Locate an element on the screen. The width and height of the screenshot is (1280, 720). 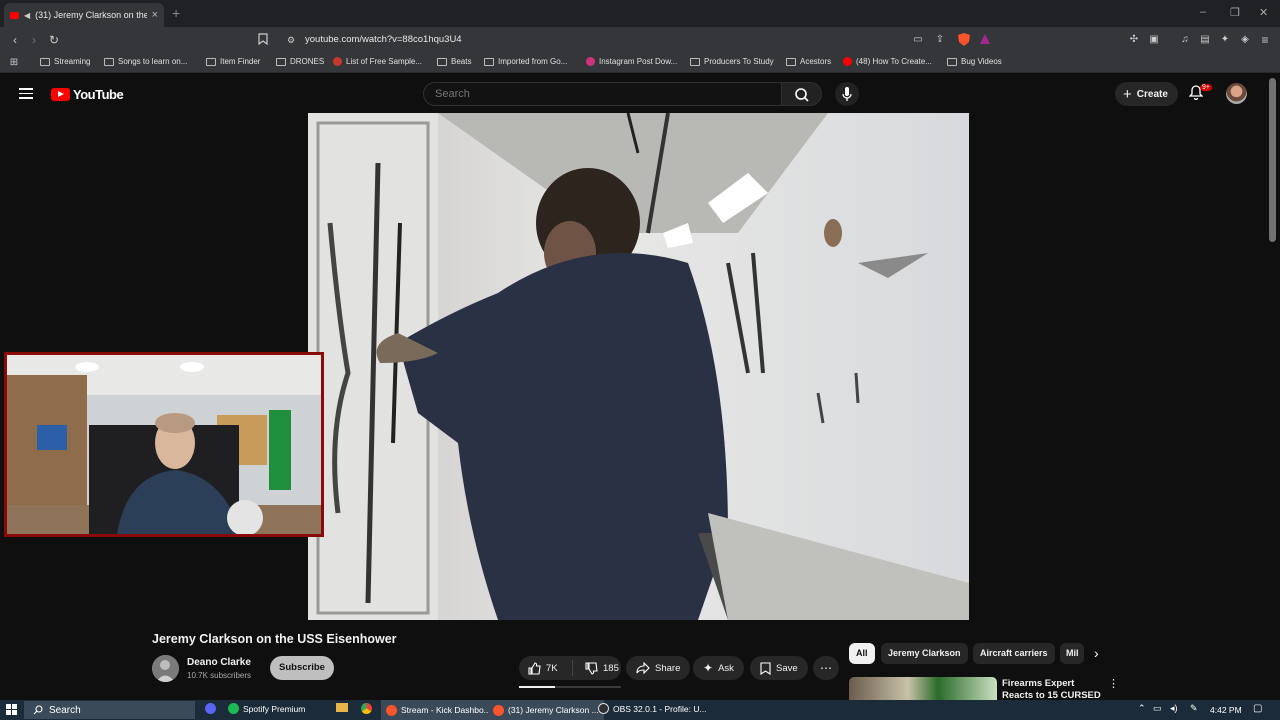
chip-jeremy-clarkson: Jeremy Clarkson is located at coordinates (924, 653).